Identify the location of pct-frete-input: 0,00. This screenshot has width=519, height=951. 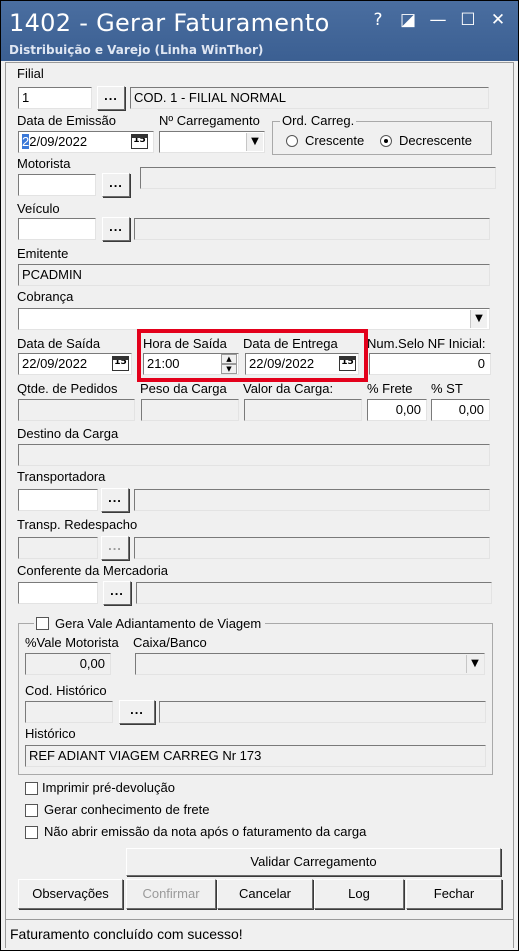
(397, 410).